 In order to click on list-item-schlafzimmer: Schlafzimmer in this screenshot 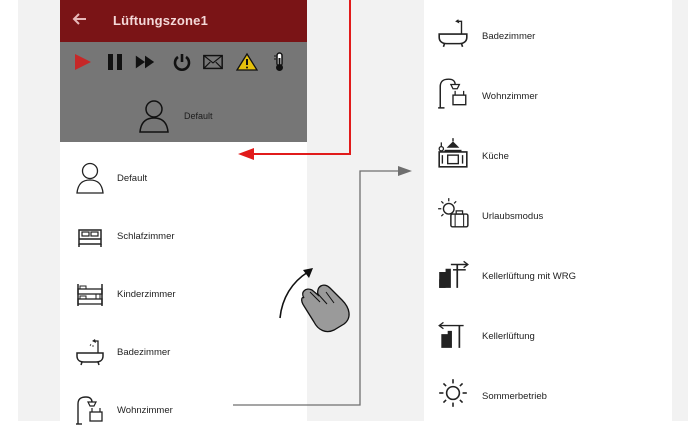, I will do `click(183, 236)`.